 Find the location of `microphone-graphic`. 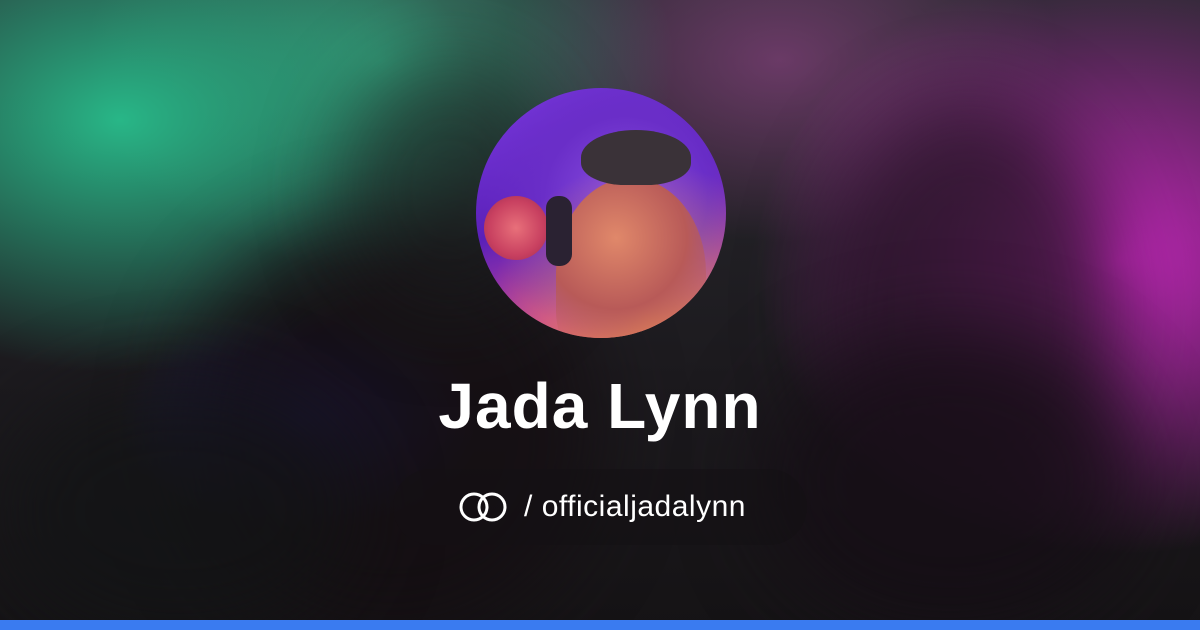

microphone-graphic is located at coordinates (559, 231).